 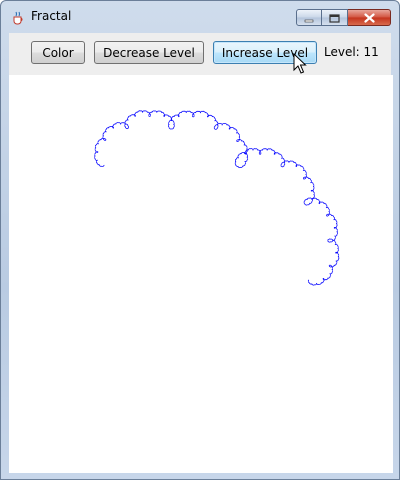 I want to click on caption-buttons, so click(x=343, y=17).